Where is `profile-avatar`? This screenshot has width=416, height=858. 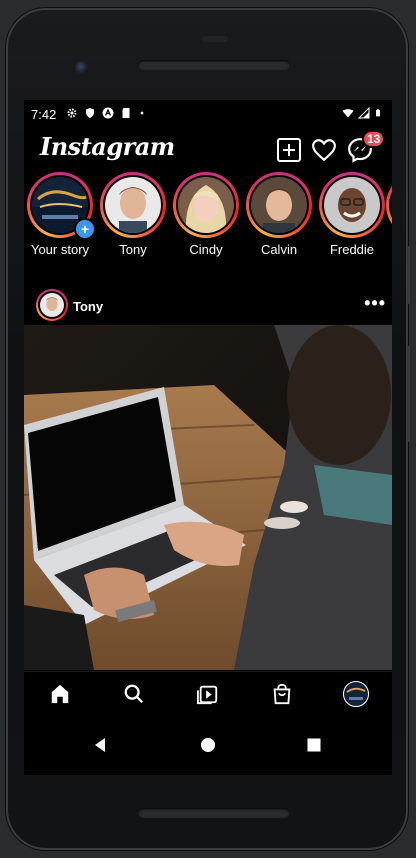
profile-avatar is located at coordinates (356, 694).